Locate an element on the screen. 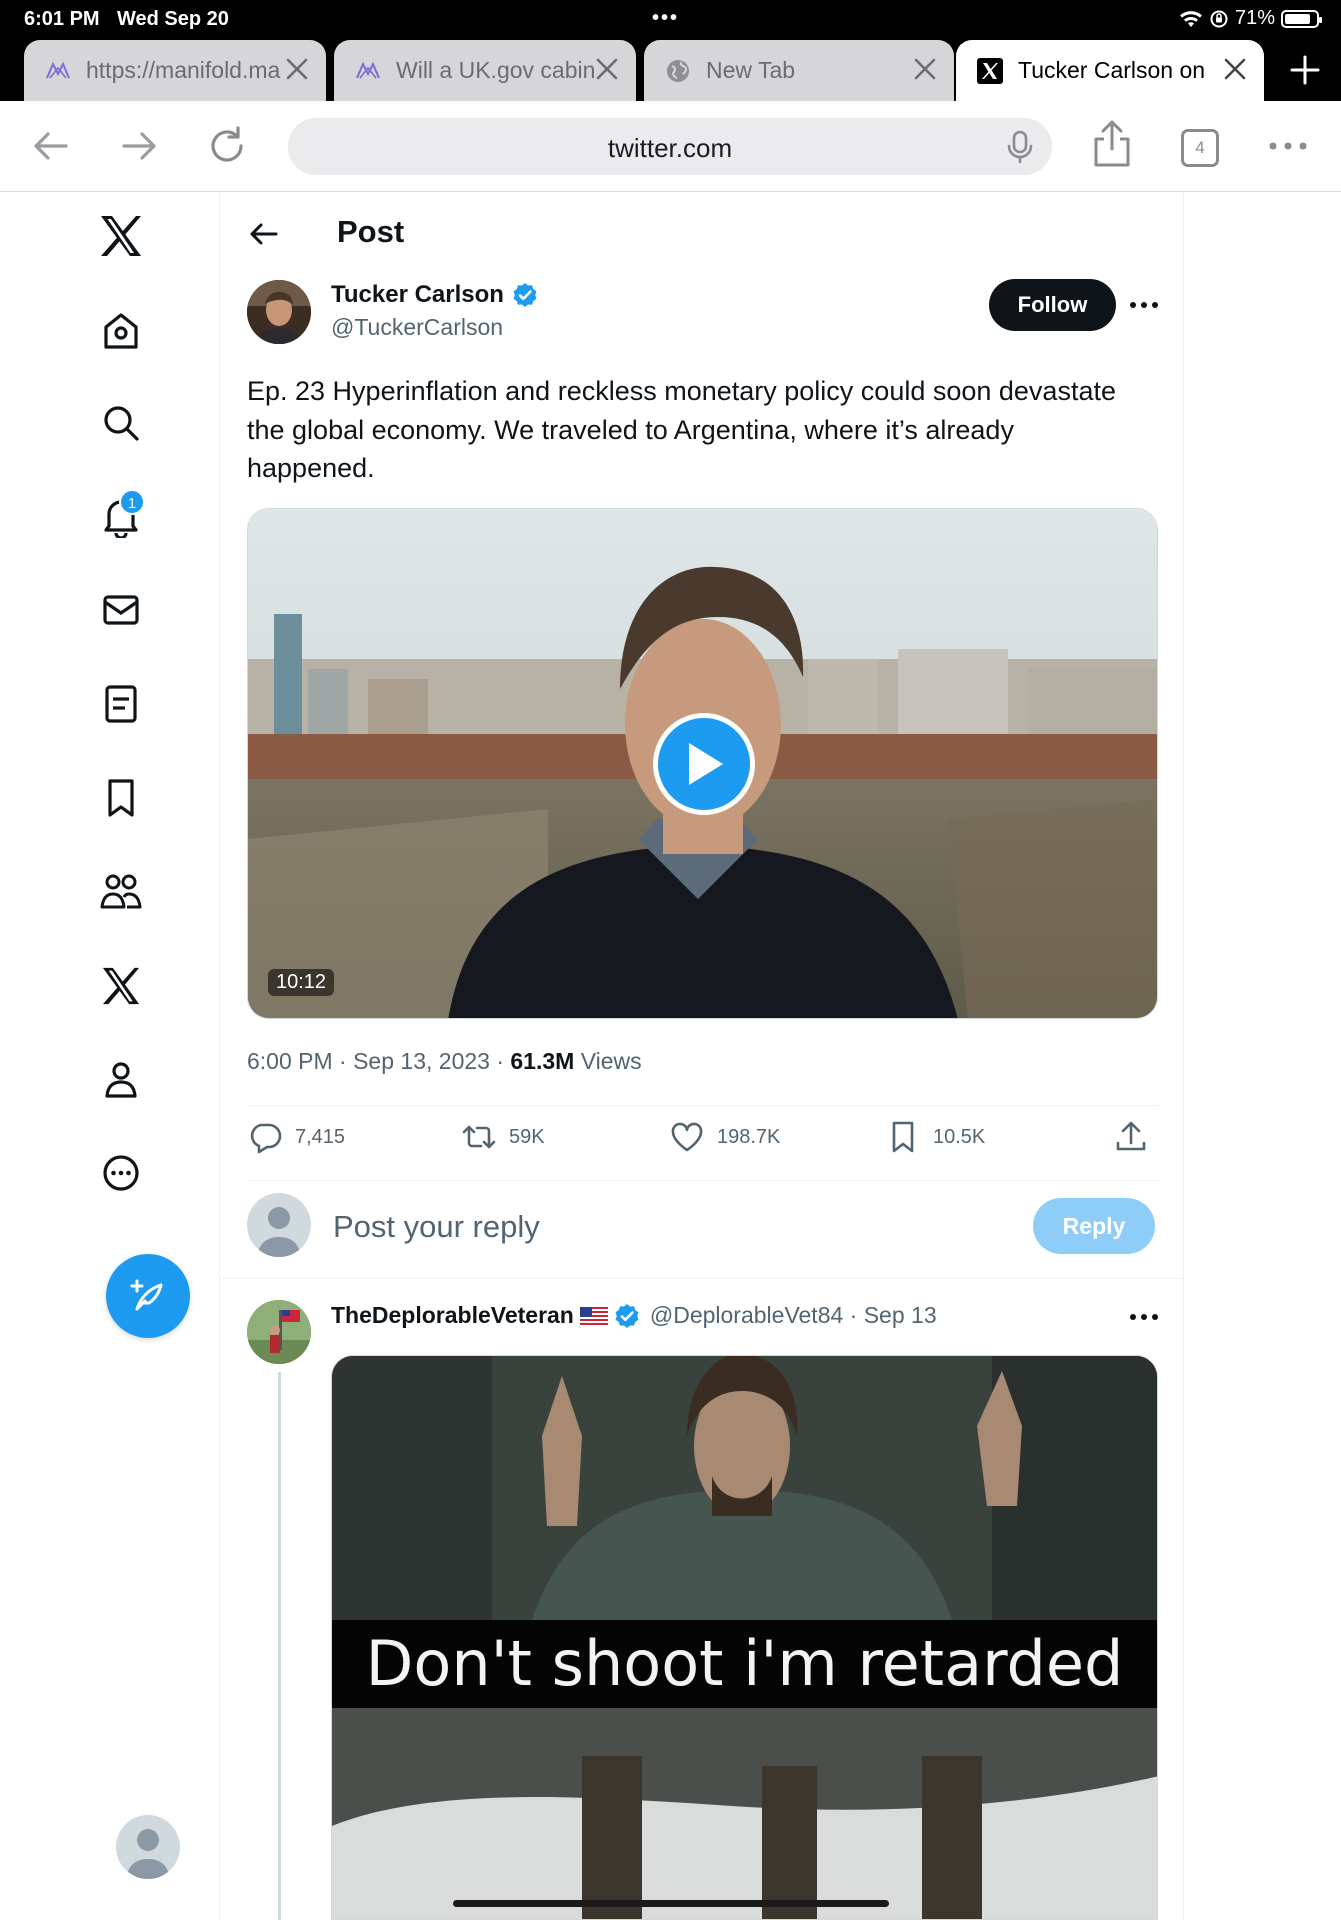  repost-count: 59K is located at coordinates (527, 1136).